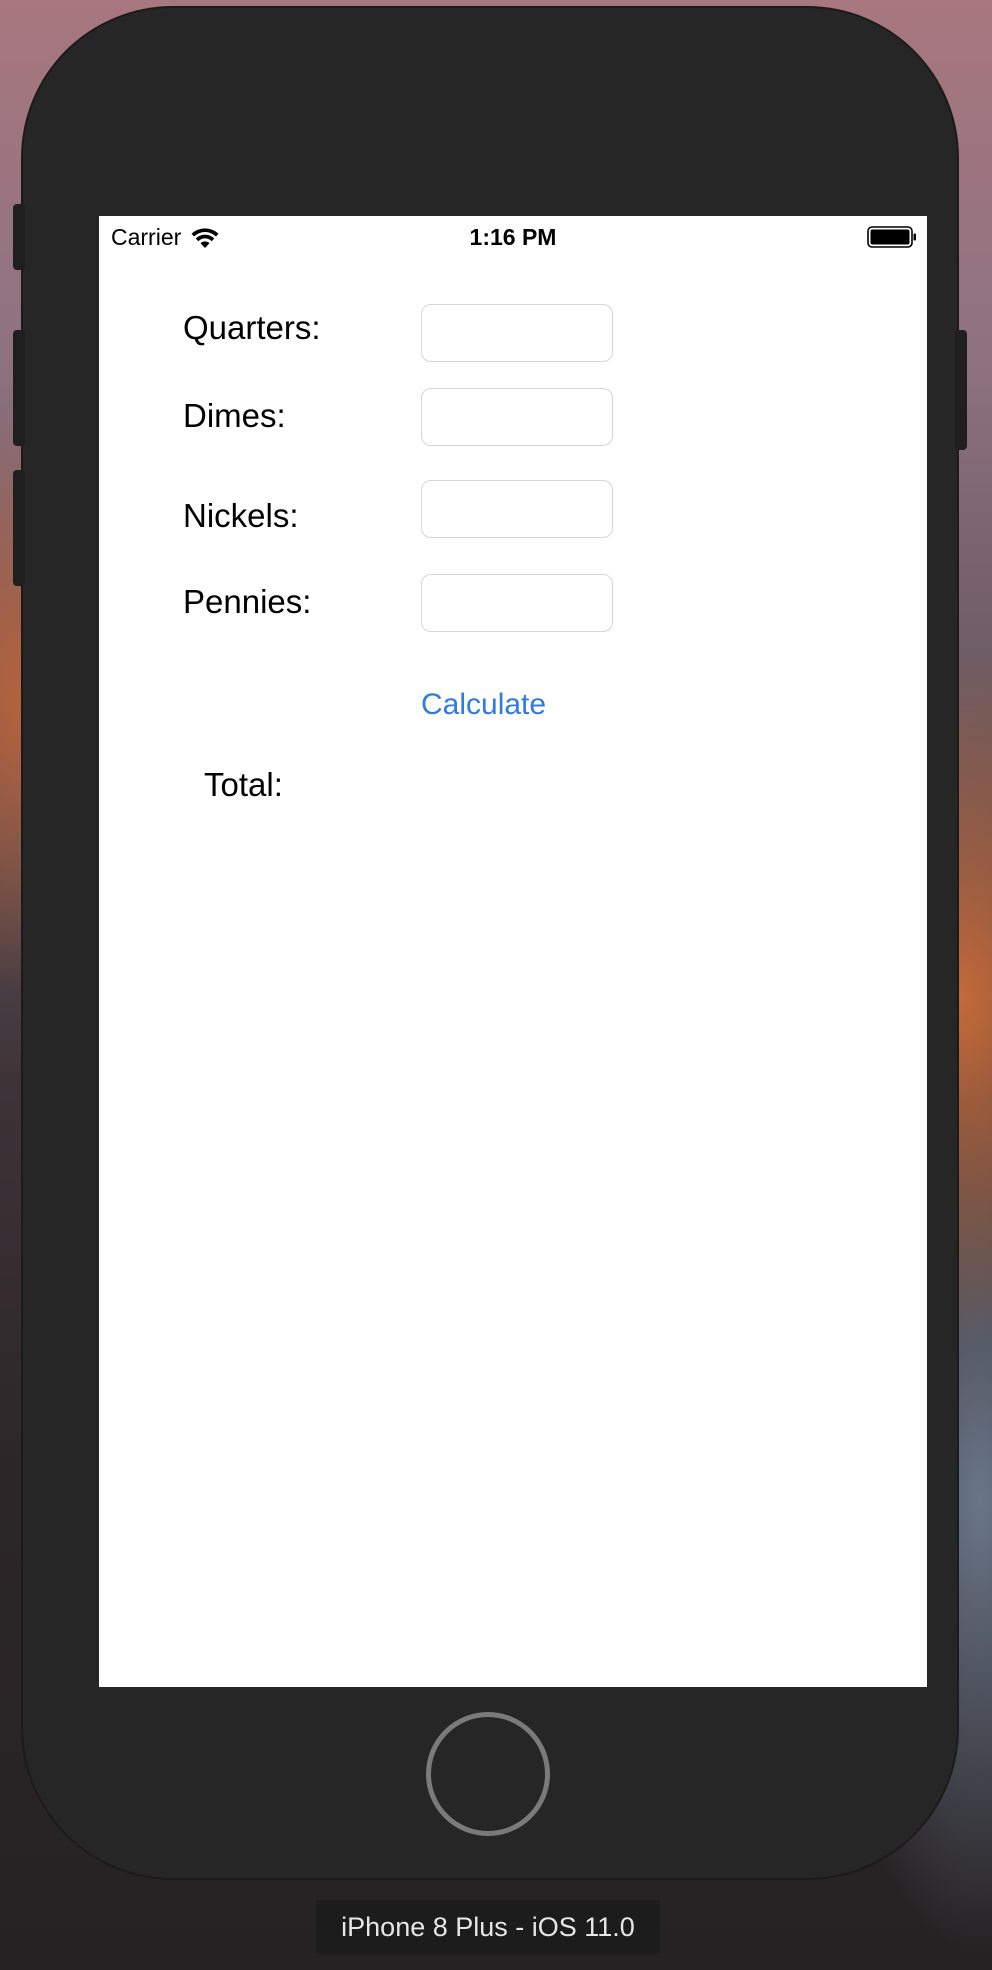 The image size is (992, 1970). What do you see at coordinates (517, 333) in the screenshot?
I see `quarters-input` at bounding box center [517, 333].